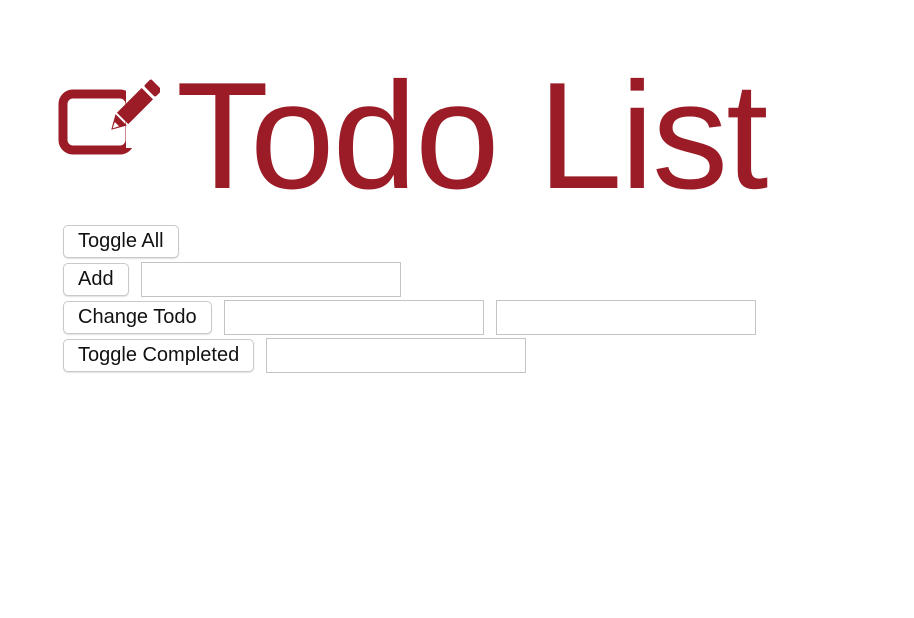 The width and height of the screenshot is (914, 618). Describe the element at coordinates (396, 355) in the screenshot. I see `toggle-completed-position-input` at that location.